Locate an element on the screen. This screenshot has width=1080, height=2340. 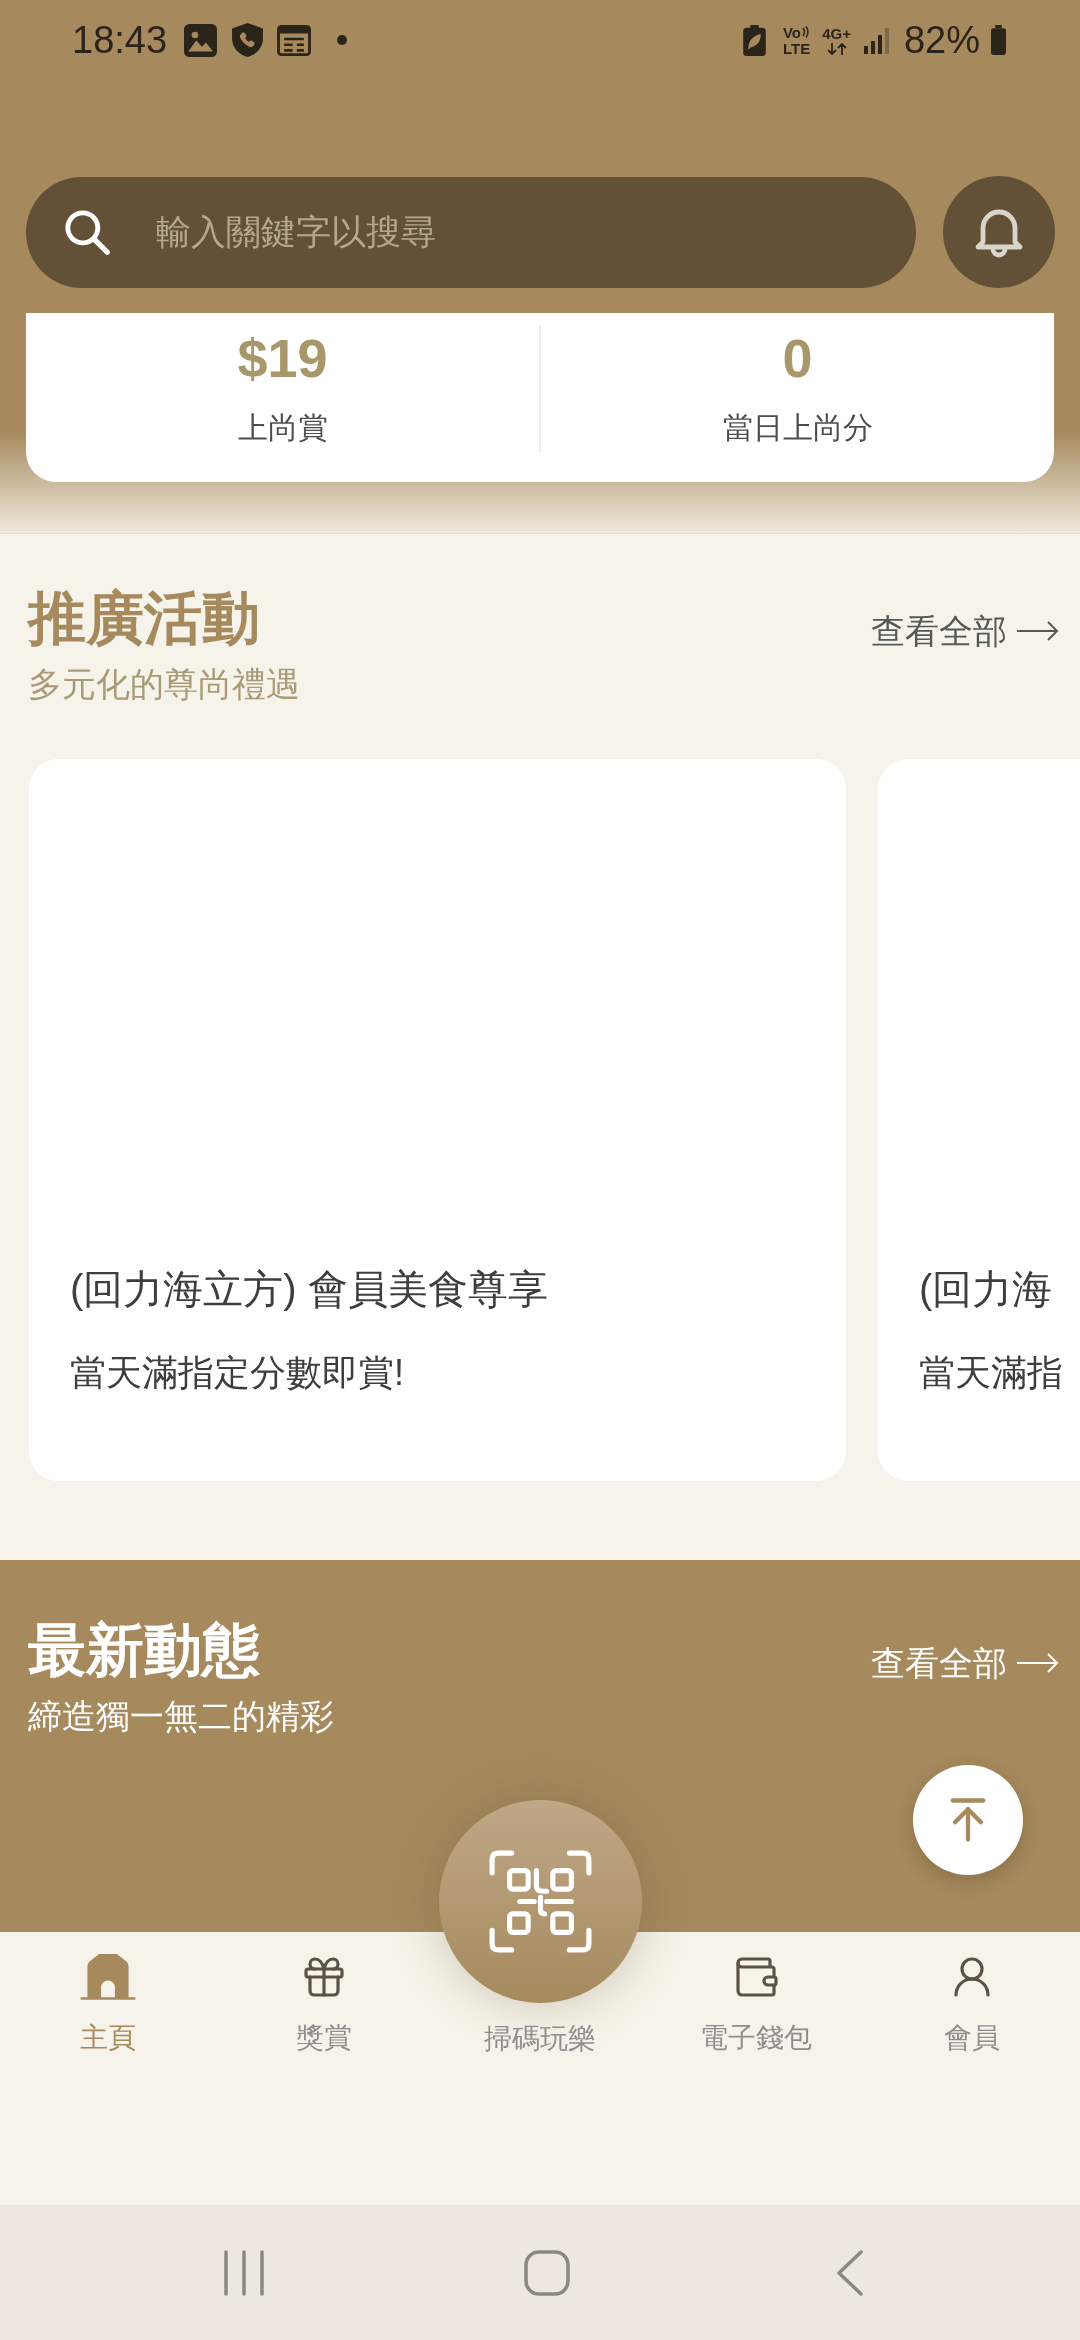
section-subtitle: 多元化的尊尚禮遇 is located at coordinates (164, 684).